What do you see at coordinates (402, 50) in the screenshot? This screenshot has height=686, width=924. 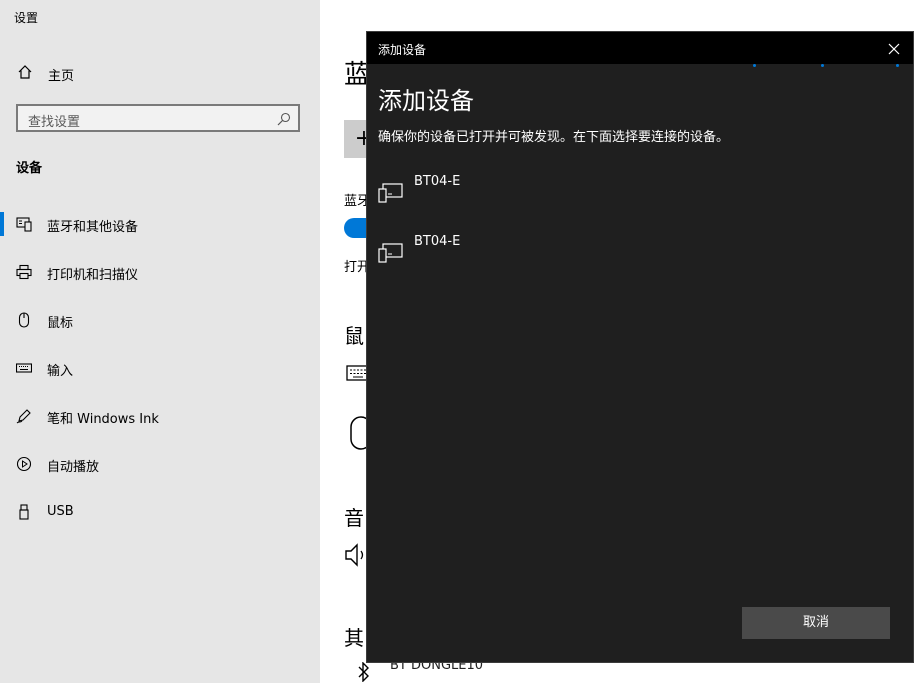 I see `dialog-title: 添加设备` at bounding box center [402, 50].